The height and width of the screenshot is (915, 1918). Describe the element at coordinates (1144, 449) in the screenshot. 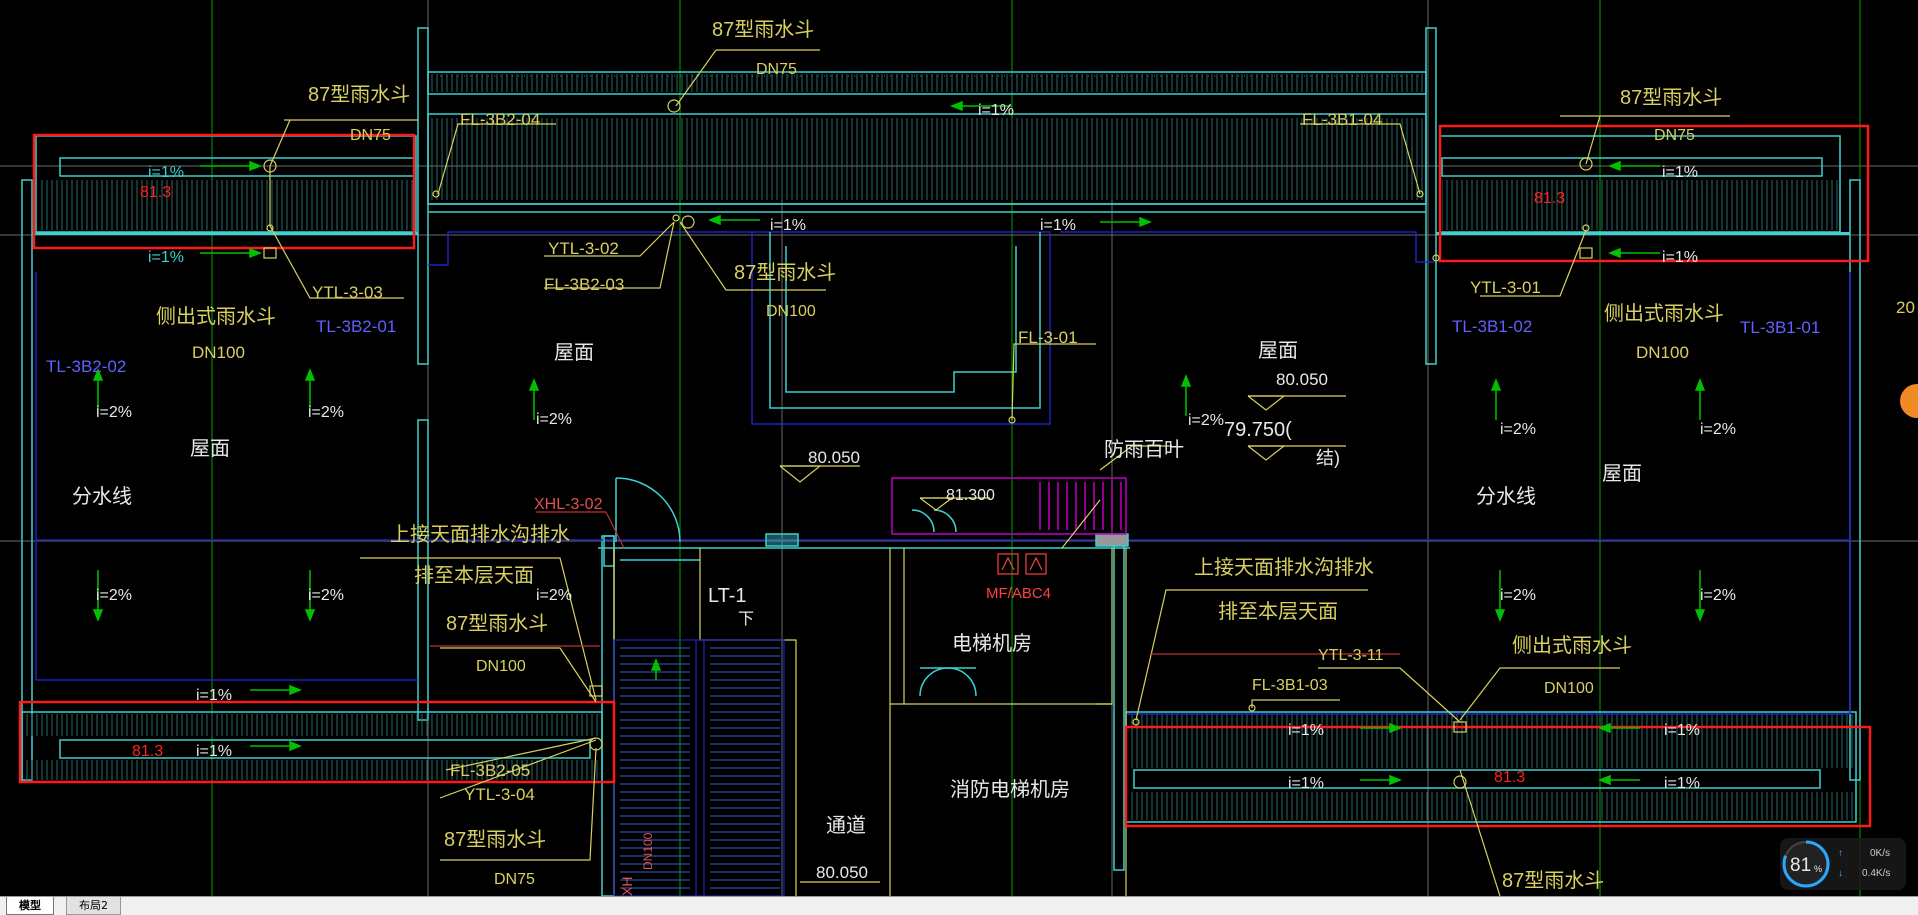

I see `rain-louver-label: 防雨百叶` at that location.